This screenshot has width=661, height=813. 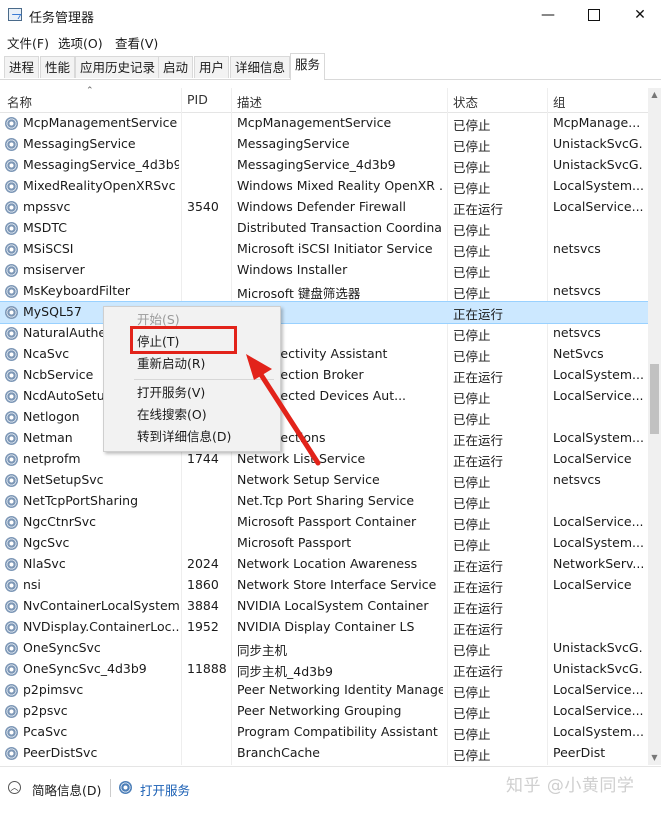 I want to click on annotation-arrow-icon, so click(x=283, y=410).